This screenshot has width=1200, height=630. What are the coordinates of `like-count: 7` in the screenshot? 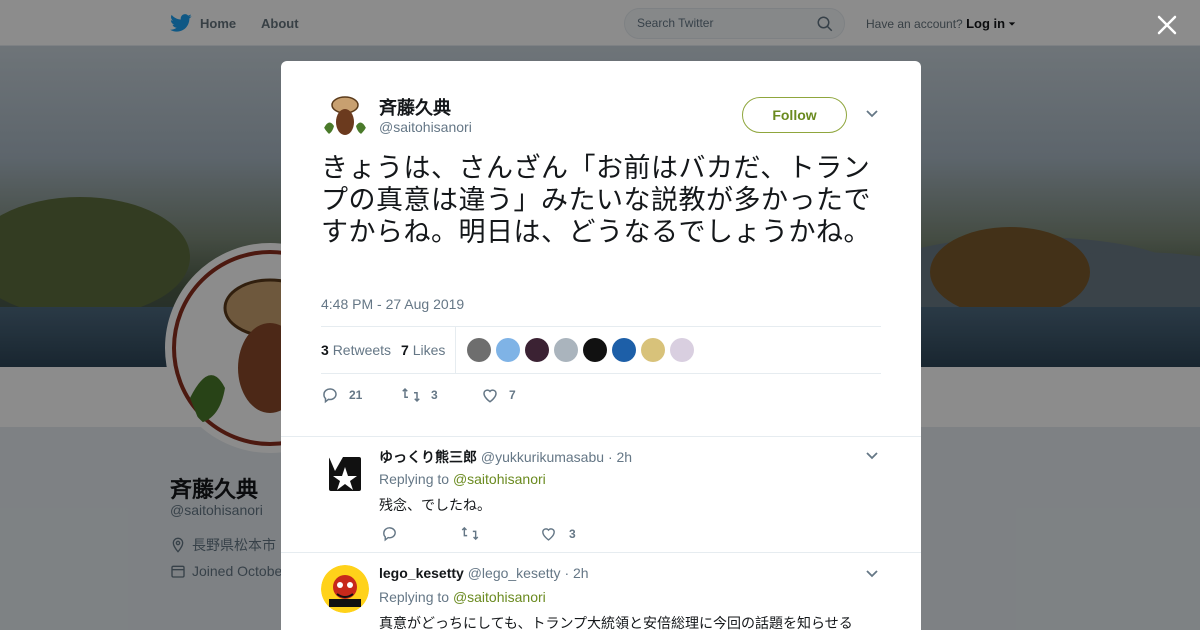 It's located at (512, 395).